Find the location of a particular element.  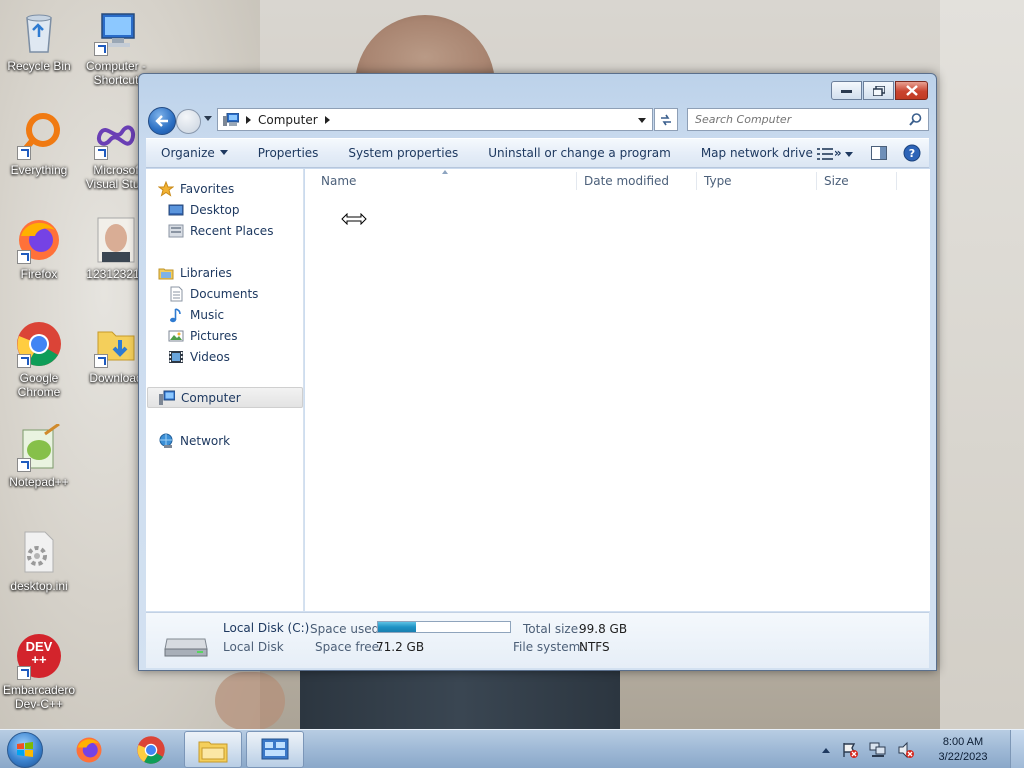

desktop-icon-notepad-plus-plus: Notepad++ is located at coordinates (39, 455).